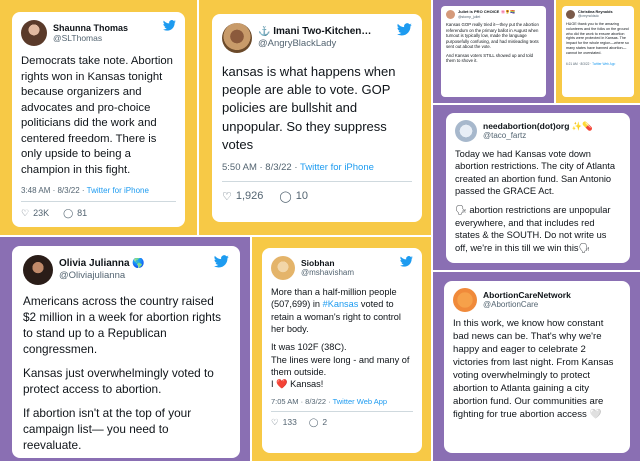 Image resolution: width=640 pixels, height=461 pixels. I want to click on reply-button: ◯ 2, so click(318, 422).